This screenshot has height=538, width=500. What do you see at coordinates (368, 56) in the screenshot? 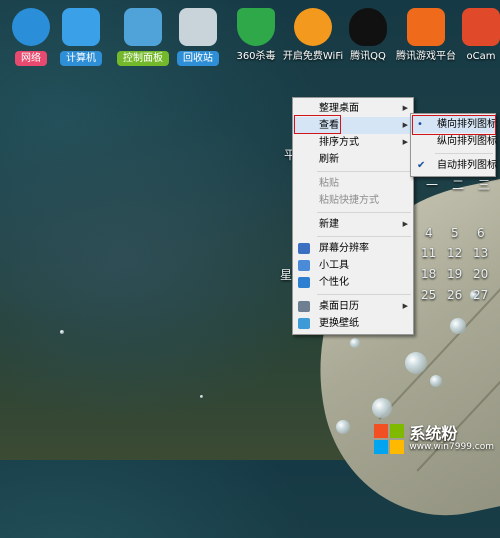
I see `desktop-icon-label: 腾讯QQ` at bounding box center [368, 56].